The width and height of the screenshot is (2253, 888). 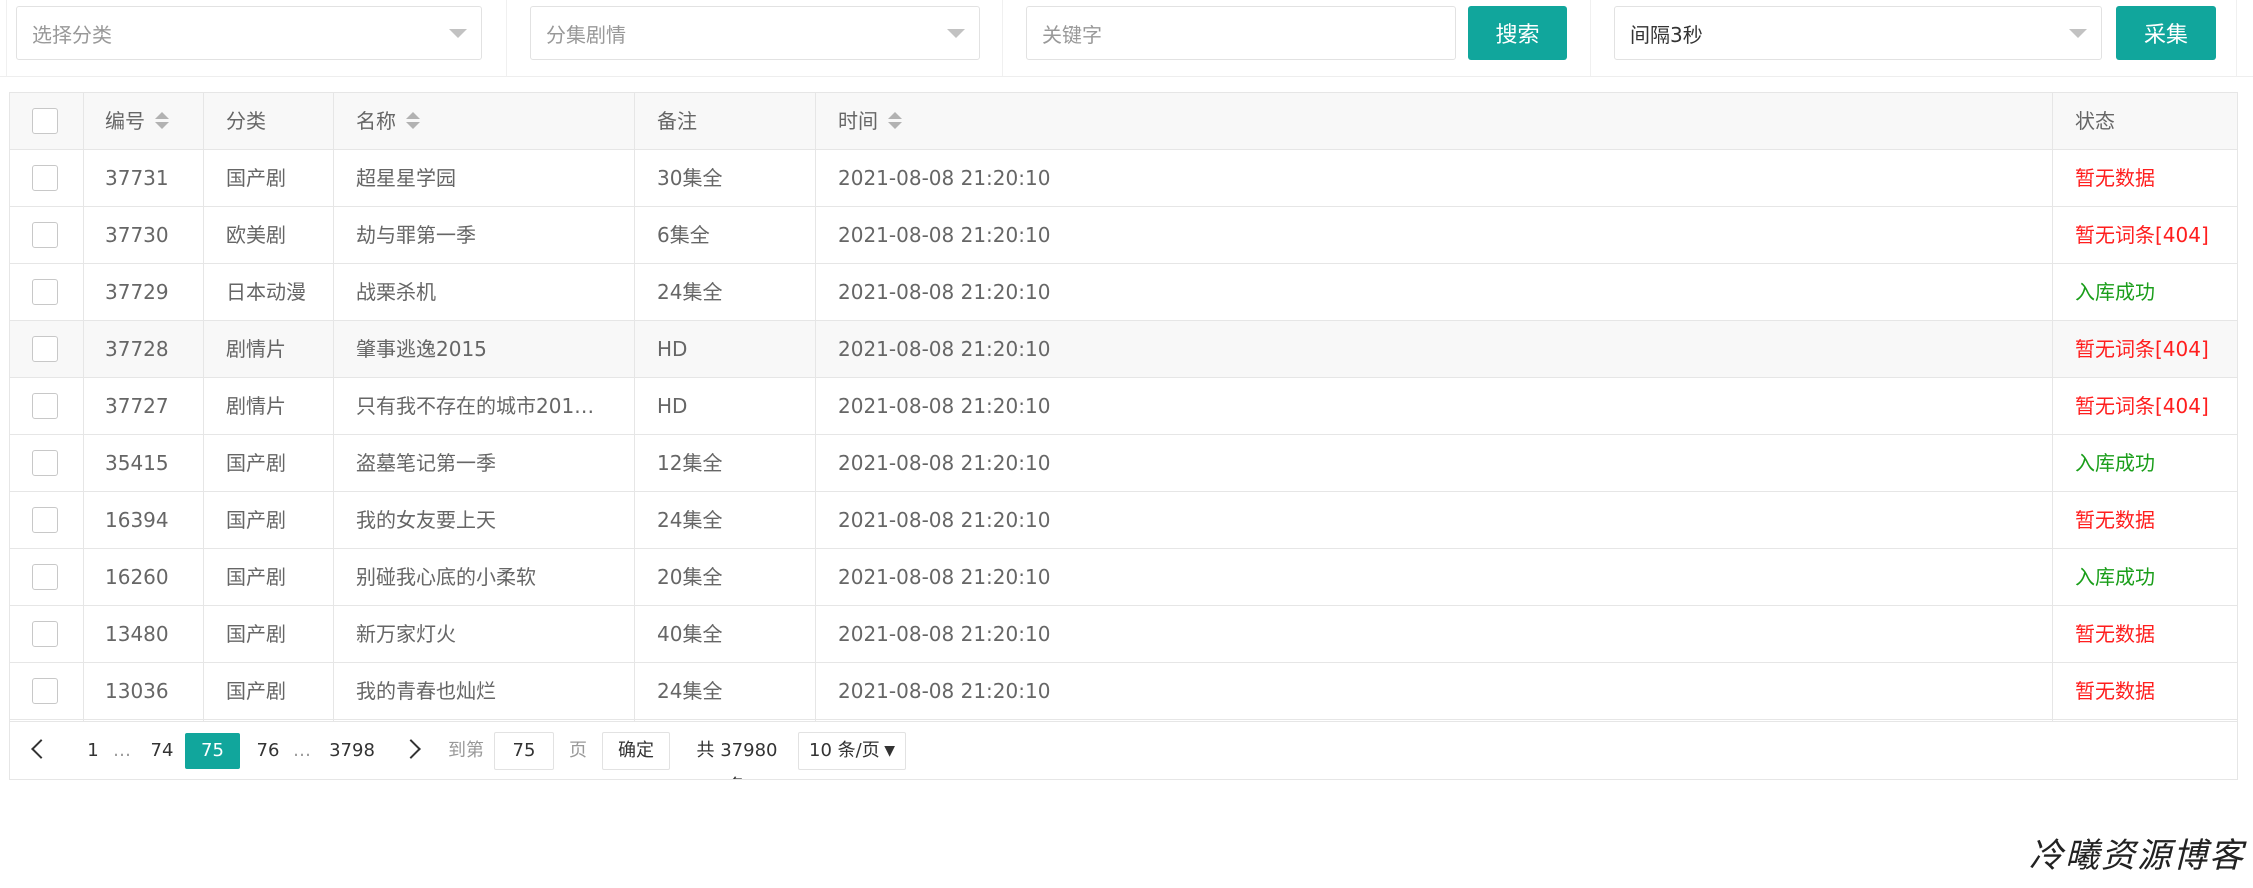 I want to click on table-row: 37731 国产剧 超星星学园 30集全 2021-08-08 21:20:10 暂无数据, so click(x=1123, y=178).